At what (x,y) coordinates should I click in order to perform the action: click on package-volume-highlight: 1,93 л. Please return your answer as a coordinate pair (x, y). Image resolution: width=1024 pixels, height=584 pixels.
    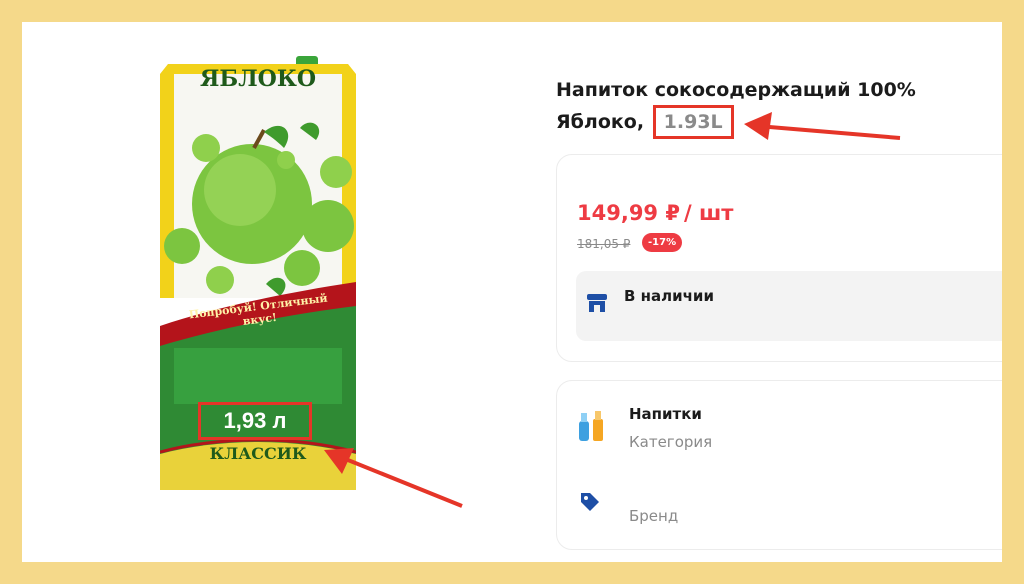
    Looking at the image, I should click on (255, 421).